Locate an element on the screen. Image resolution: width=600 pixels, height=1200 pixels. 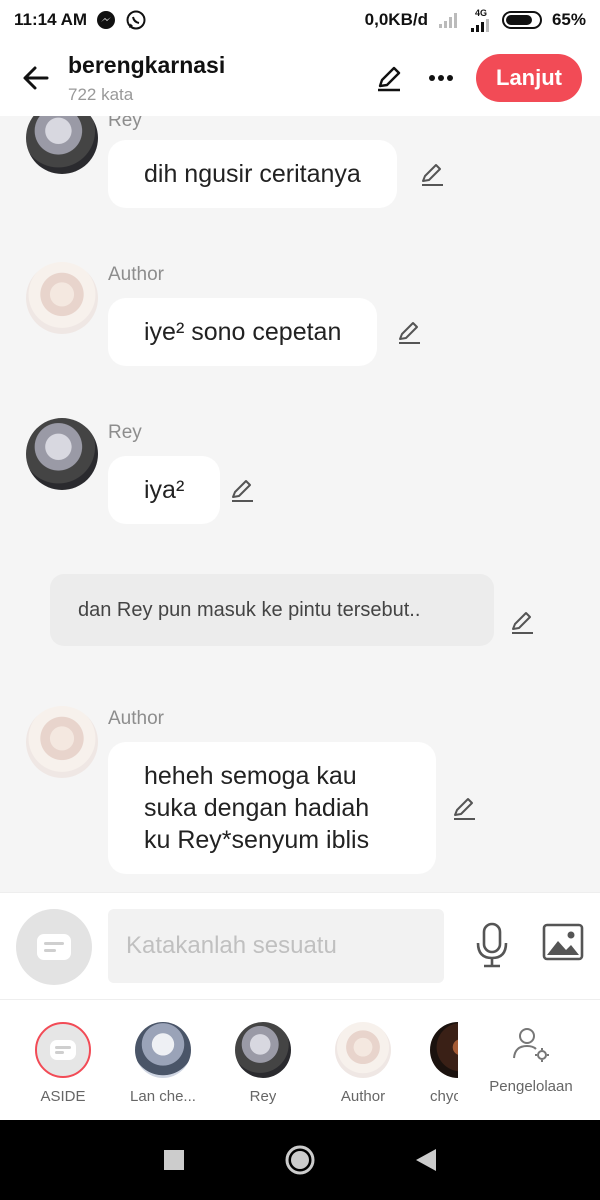
battery-percent: 65% is located at coordinates (568, 19).